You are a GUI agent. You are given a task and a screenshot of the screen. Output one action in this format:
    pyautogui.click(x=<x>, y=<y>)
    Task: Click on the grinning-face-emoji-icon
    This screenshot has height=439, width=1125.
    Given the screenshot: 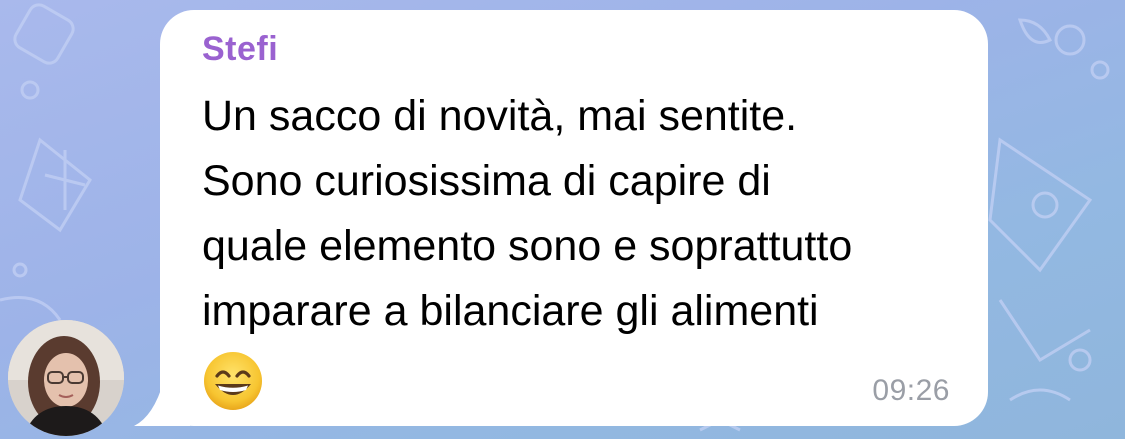 What is the action you would take?
    pyautogui.click(x=233, y=381)
    